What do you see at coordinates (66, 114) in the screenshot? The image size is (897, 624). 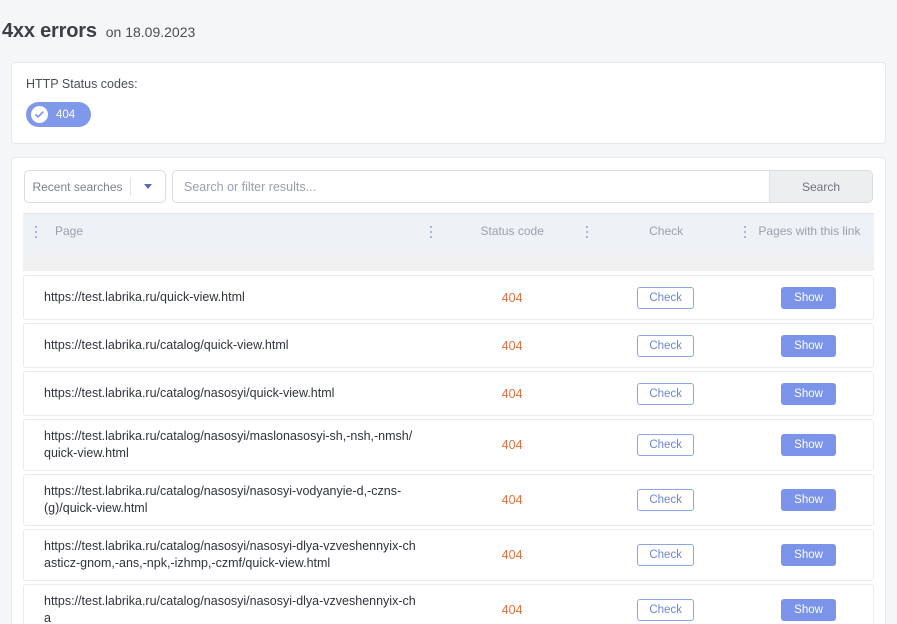 I see `status-code-chip-label: 404` at bounding box center [66, 114].